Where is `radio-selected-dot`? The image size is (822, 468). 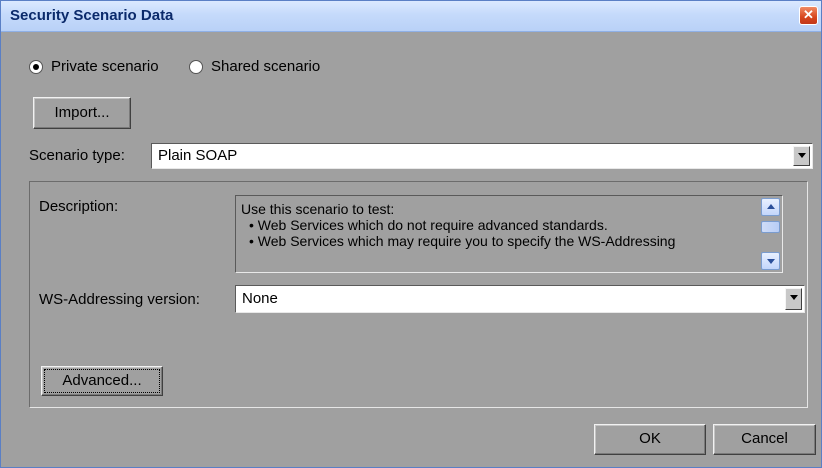 radio-selected-dot is located at coordinates (36, 67).